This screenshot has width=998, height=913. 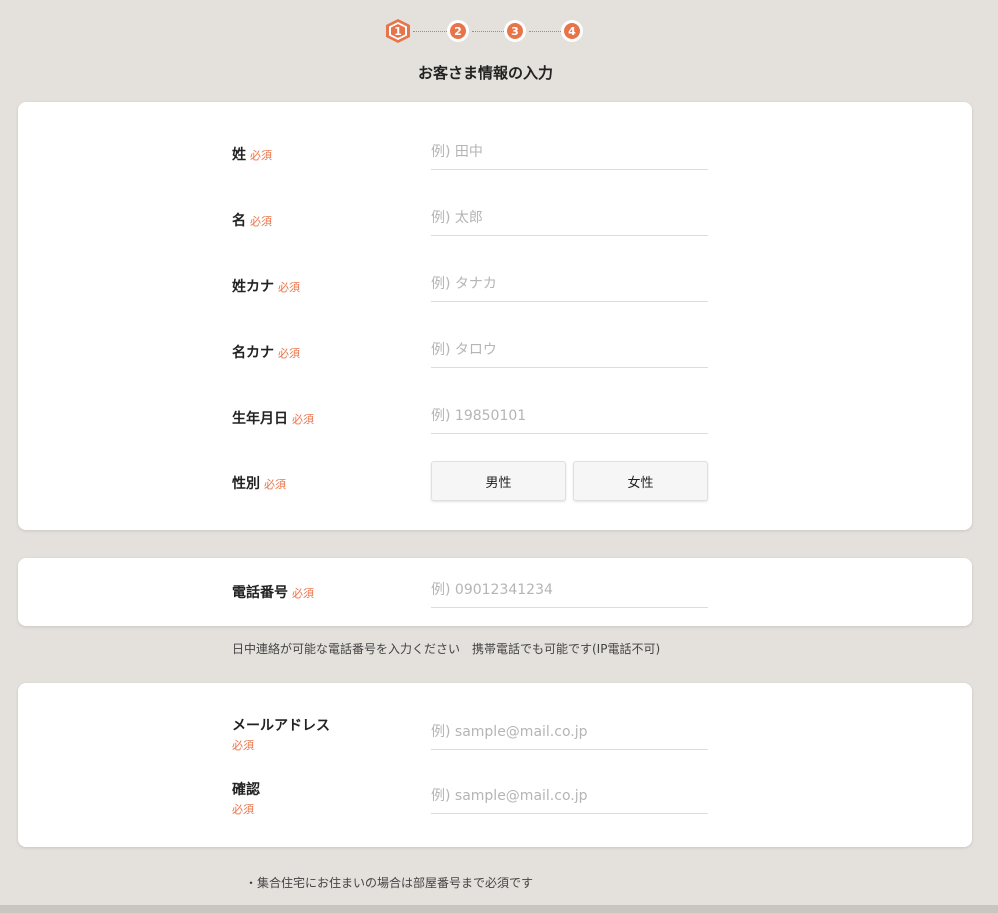 I want to click on gender-male-button: 男性, so click(x=498, y=481).